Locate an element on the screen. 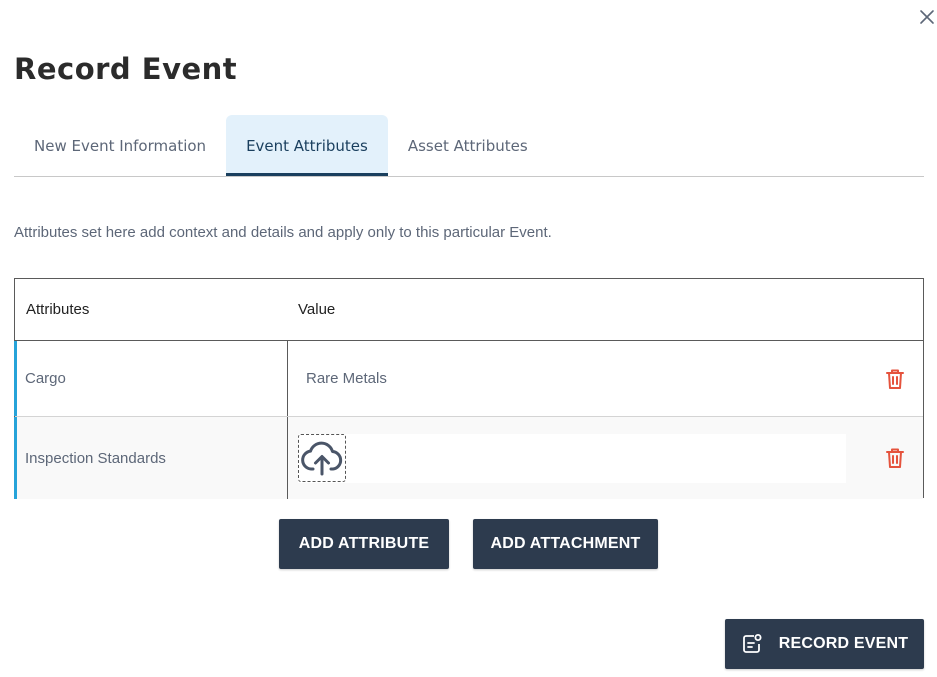 The width and height of the screenshot is (937, 677). tab-event-attributes: Event Attributes is located at coordinates (307, 145).